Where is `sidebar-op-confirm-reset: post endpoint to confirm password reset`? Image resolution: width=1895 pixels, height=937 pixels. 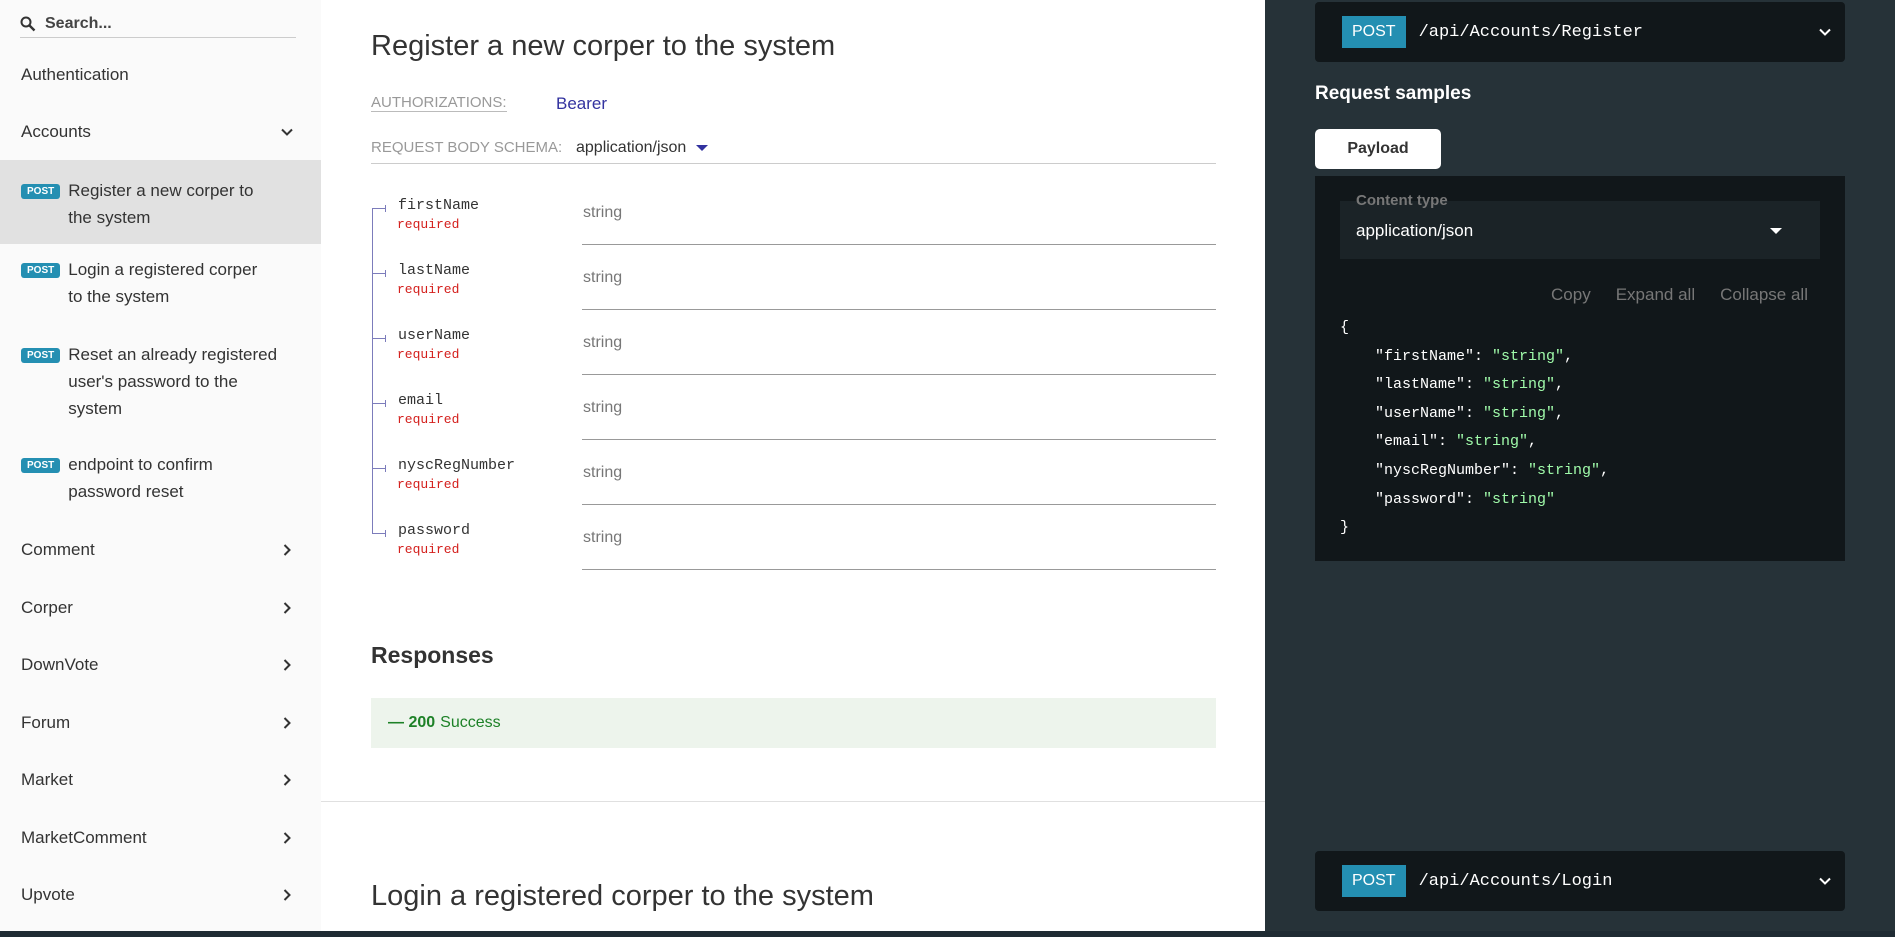
sidebar-op-confirm-reset: post endpoint to confirm password reset is located at coordinates (160, 488).